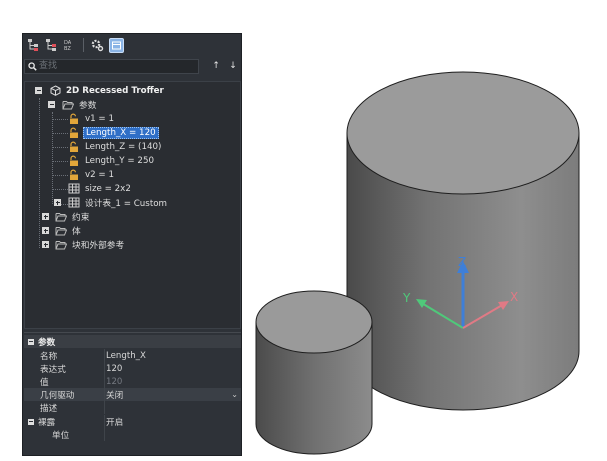  I want to click on tree-design-table: 设计表_1 = Custom, so click(111, 202).